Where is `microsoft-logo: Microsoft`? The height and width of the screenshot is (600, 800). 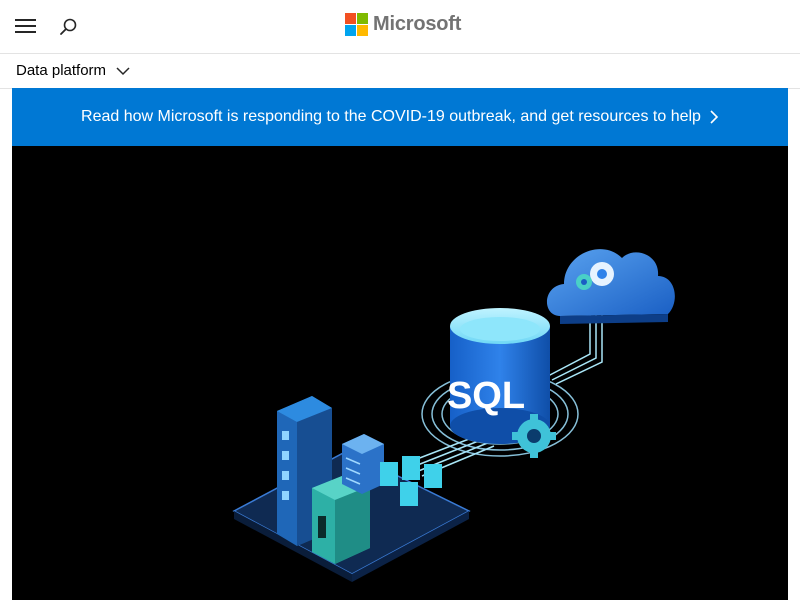 microsoft-logo: Microsoft is located at coordinates (403, 24).